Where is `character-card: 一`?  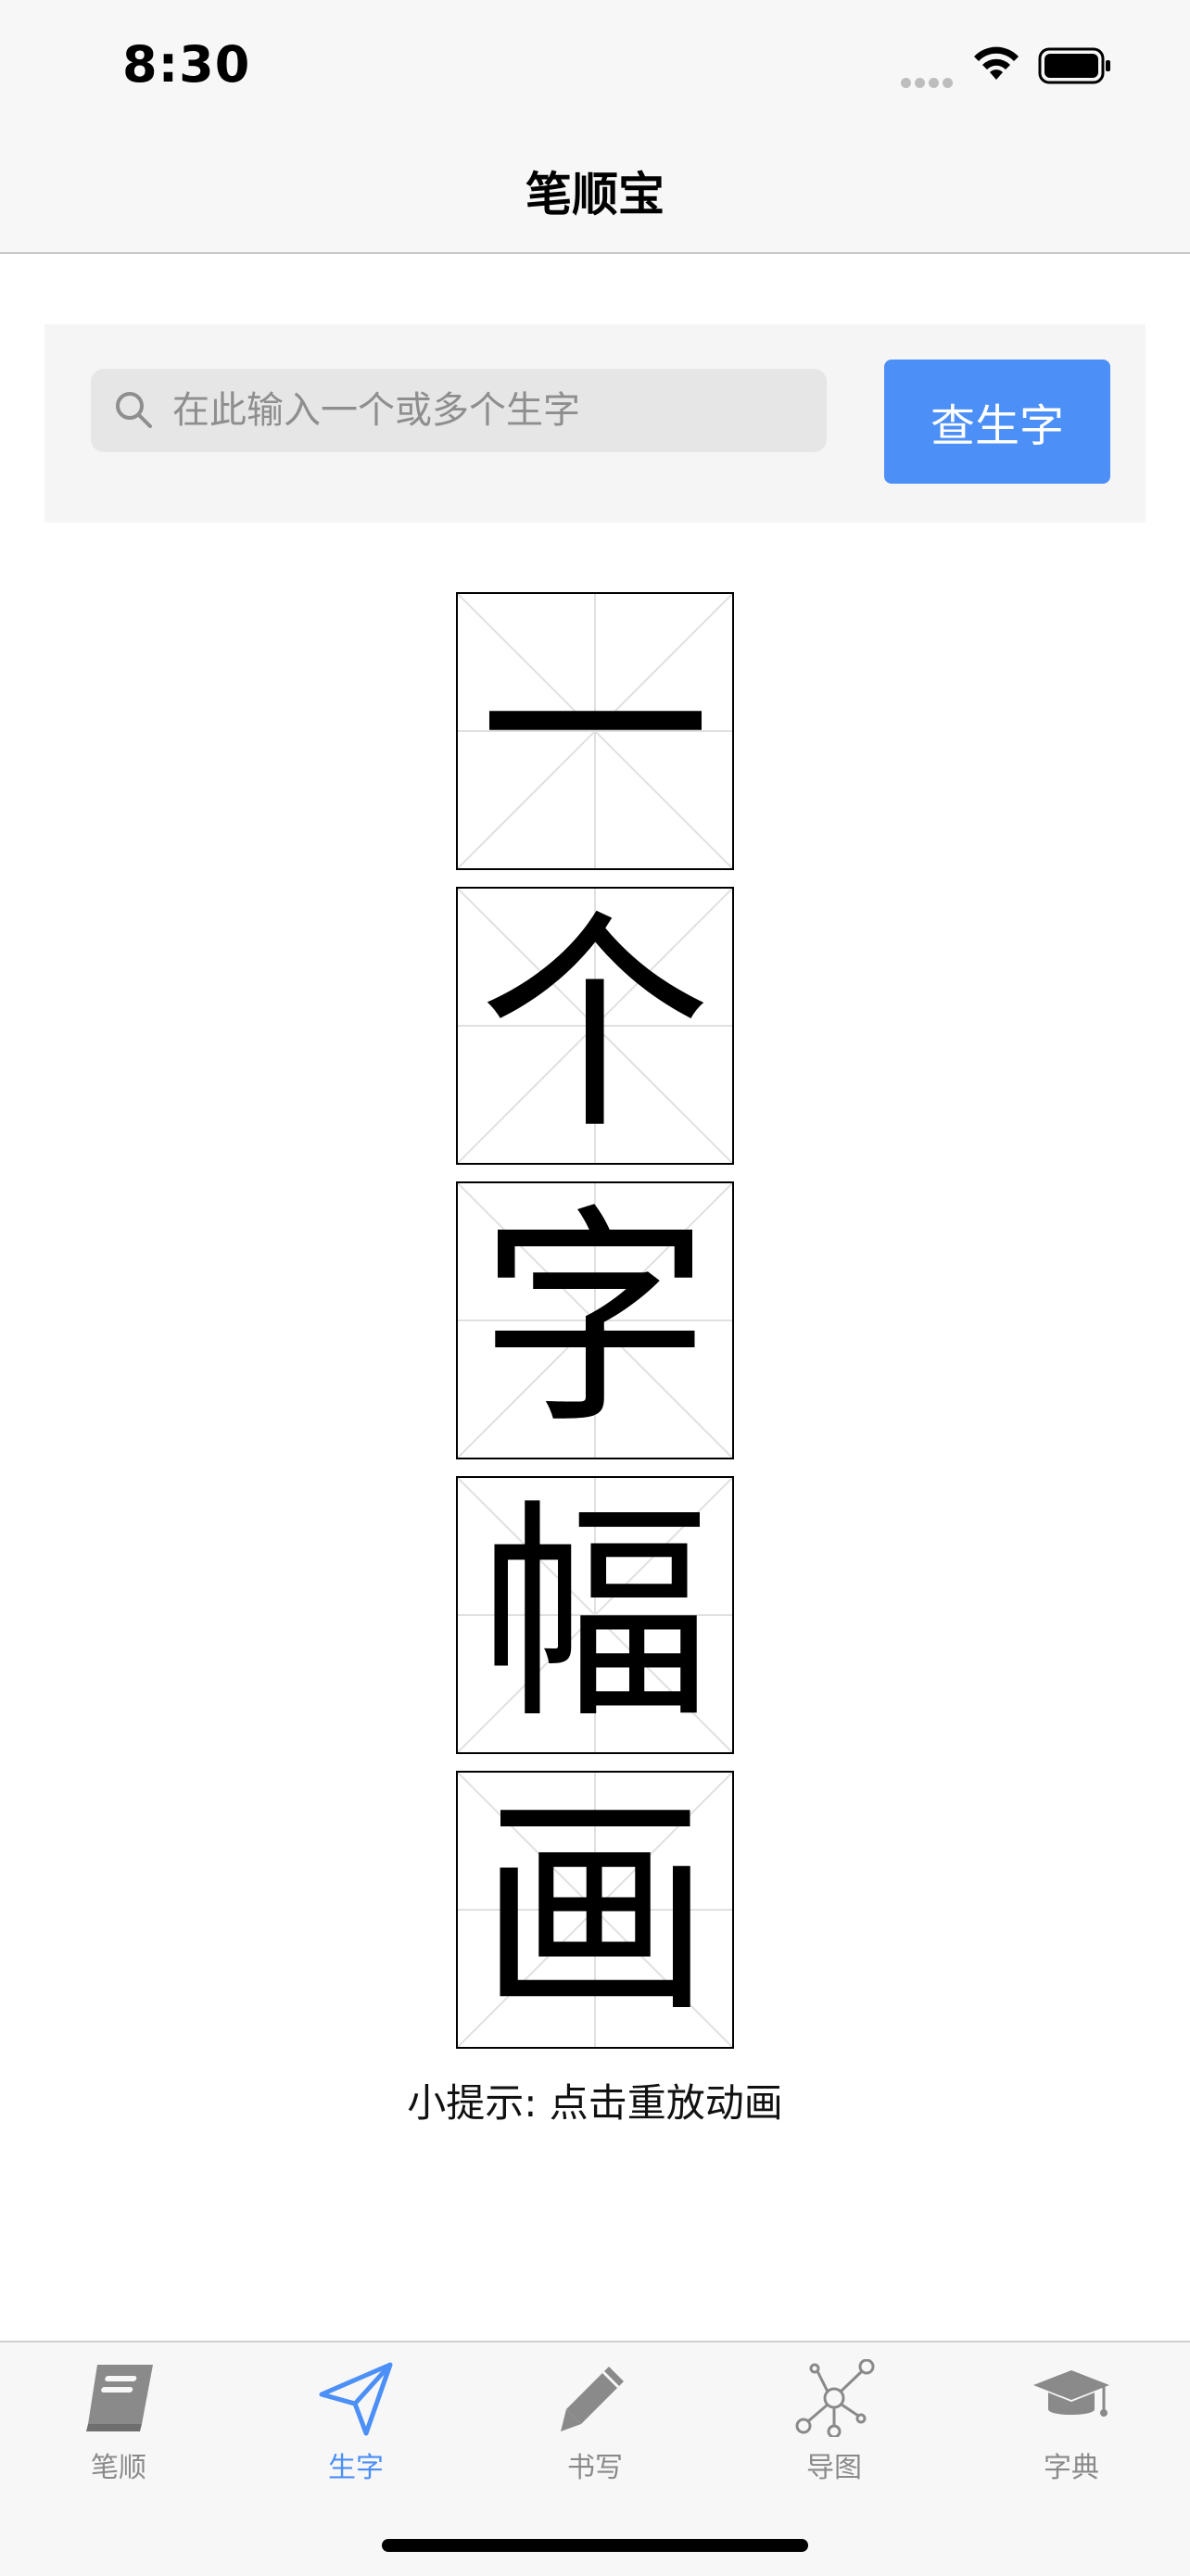
character-card: 一 is located at coordinates (595, 731).